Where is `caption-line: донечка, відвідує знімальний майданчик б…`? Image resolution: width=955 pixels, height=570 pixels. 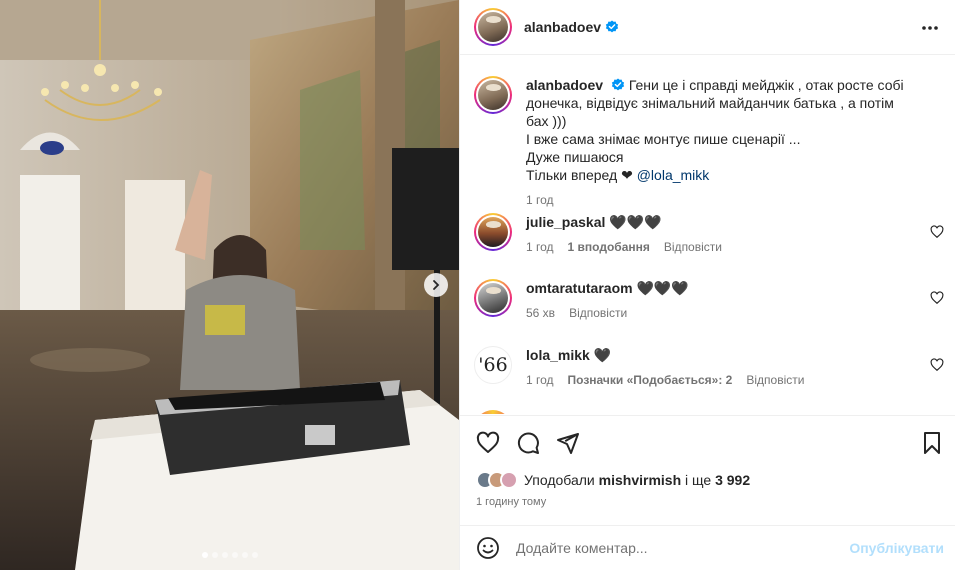
caption-line: донечка, відвідує знімальний майданчик б… is located at coordinates (710, 112).